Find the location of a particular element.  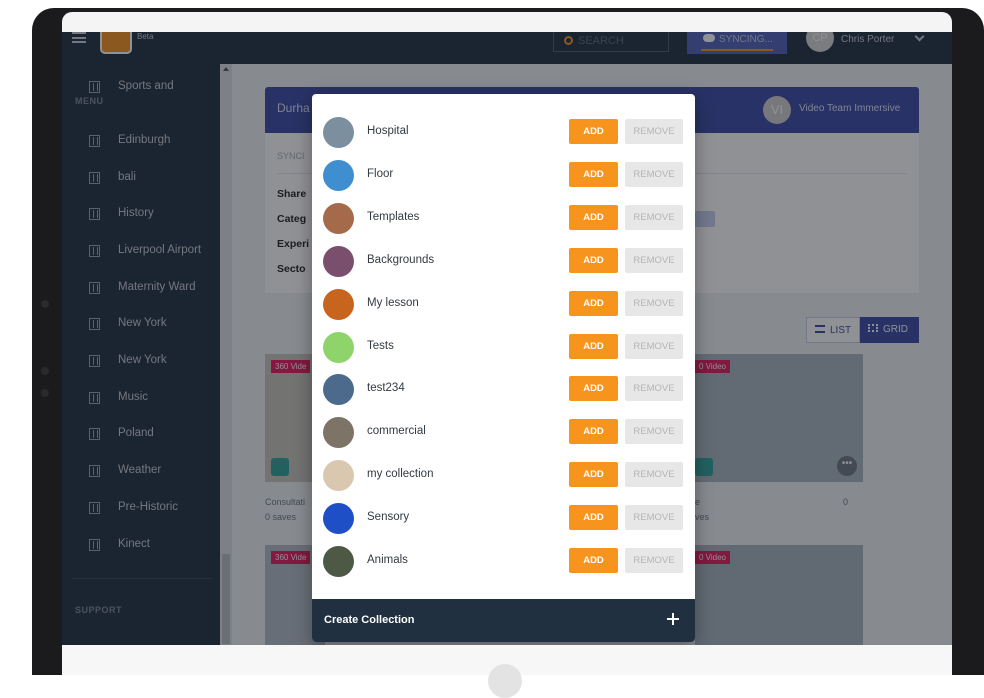

plus-icon is located at coordinates (673, 619).